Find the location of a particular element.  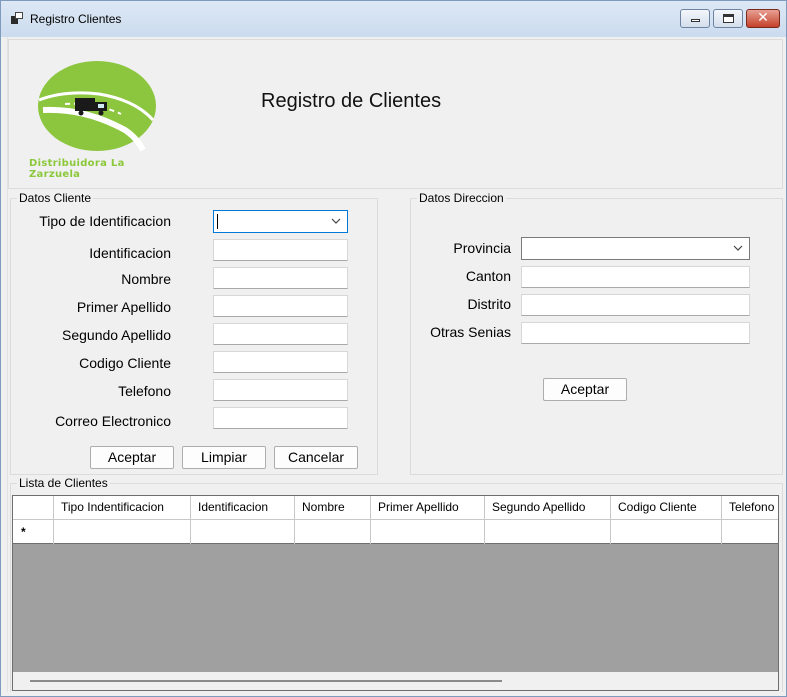

close-icon: ✕ is located at coordinates (763, 18).